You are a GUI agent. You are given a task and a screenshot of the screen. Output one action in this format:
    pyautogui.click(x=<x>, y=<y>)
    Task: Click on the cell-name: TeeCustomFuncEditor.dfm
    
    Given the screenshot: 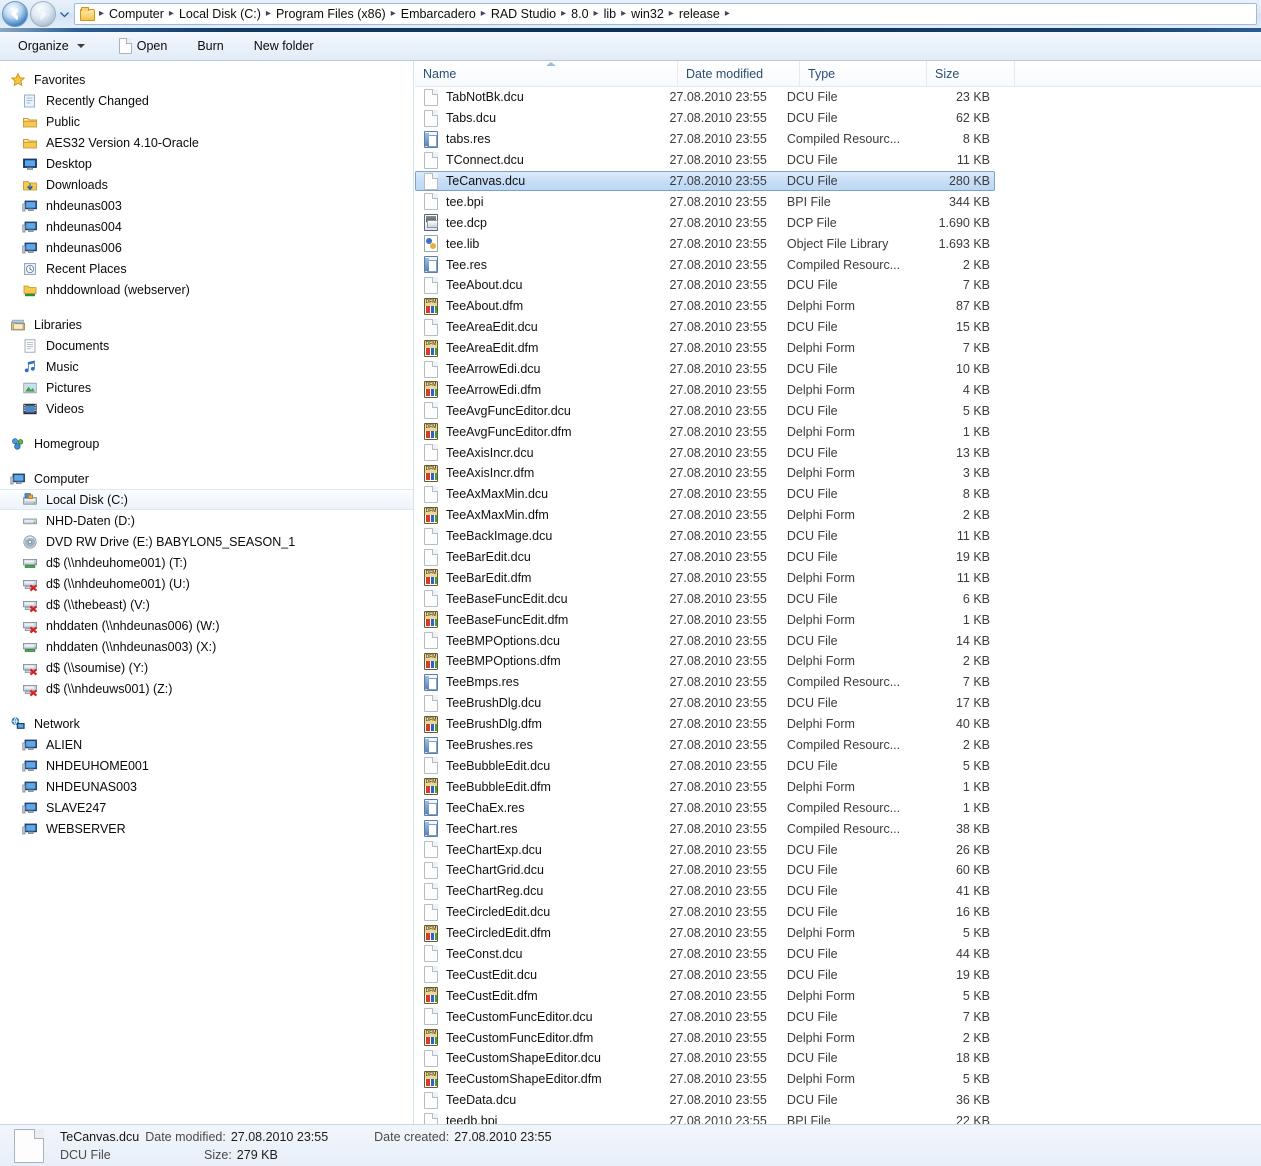 What is the action you would take?
    pyautogui.click(x=542, y=1038)
    